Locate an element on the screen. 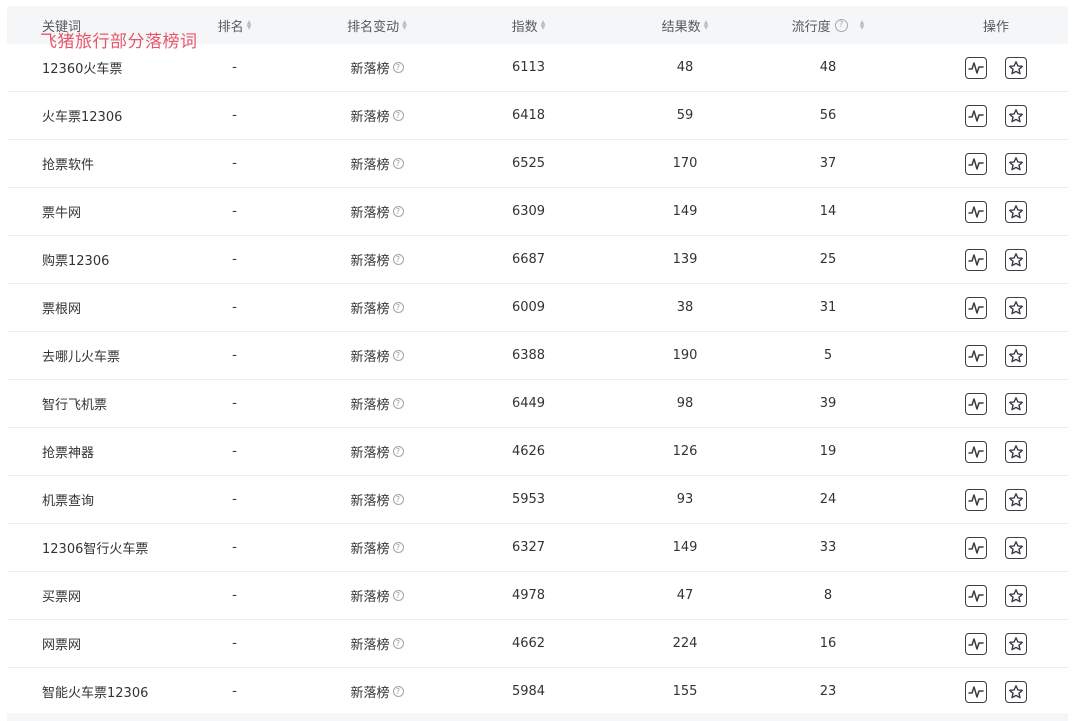 This screenshot has height=721, width=1080. table-row: 火车票12306 - 新落榜? 6418 59 56 is located at coordinates (537, 116).